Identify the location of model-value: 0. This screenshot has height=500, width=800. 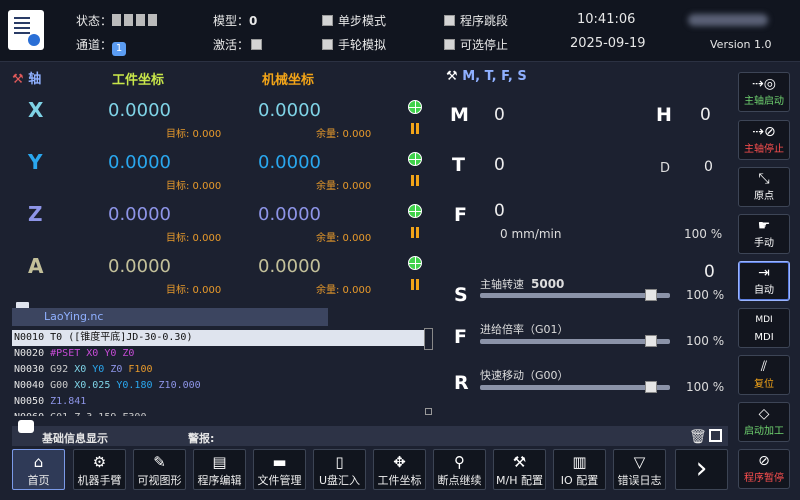
(253, 21).